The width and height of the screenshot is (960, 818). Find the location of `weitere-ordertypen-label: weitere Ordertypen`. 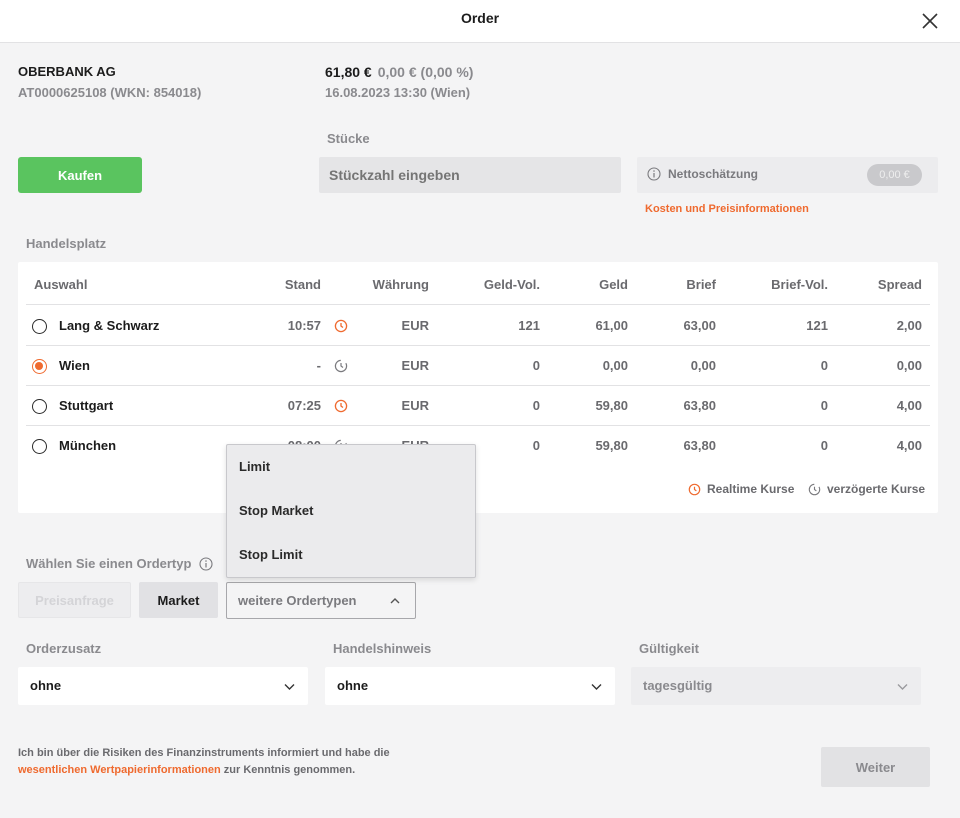

weitere-ordertypen-label: weitere Ordertypen is located at coordinates (297, 600).